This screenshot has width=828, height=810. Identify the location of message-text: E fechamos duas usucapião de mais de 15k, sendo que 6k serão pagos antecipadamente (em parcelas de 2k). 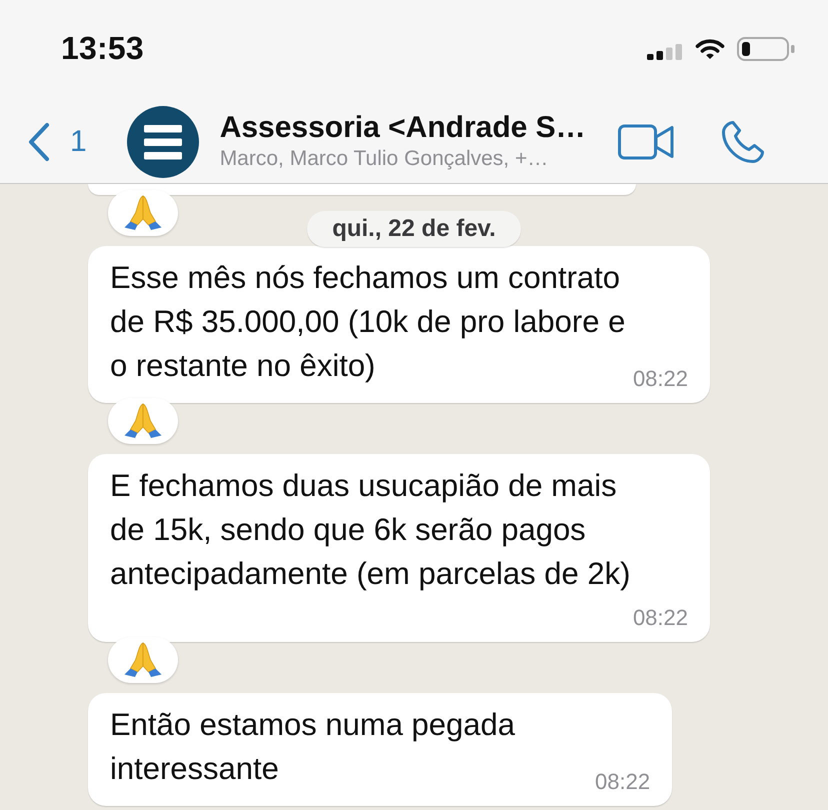
(370, 530).